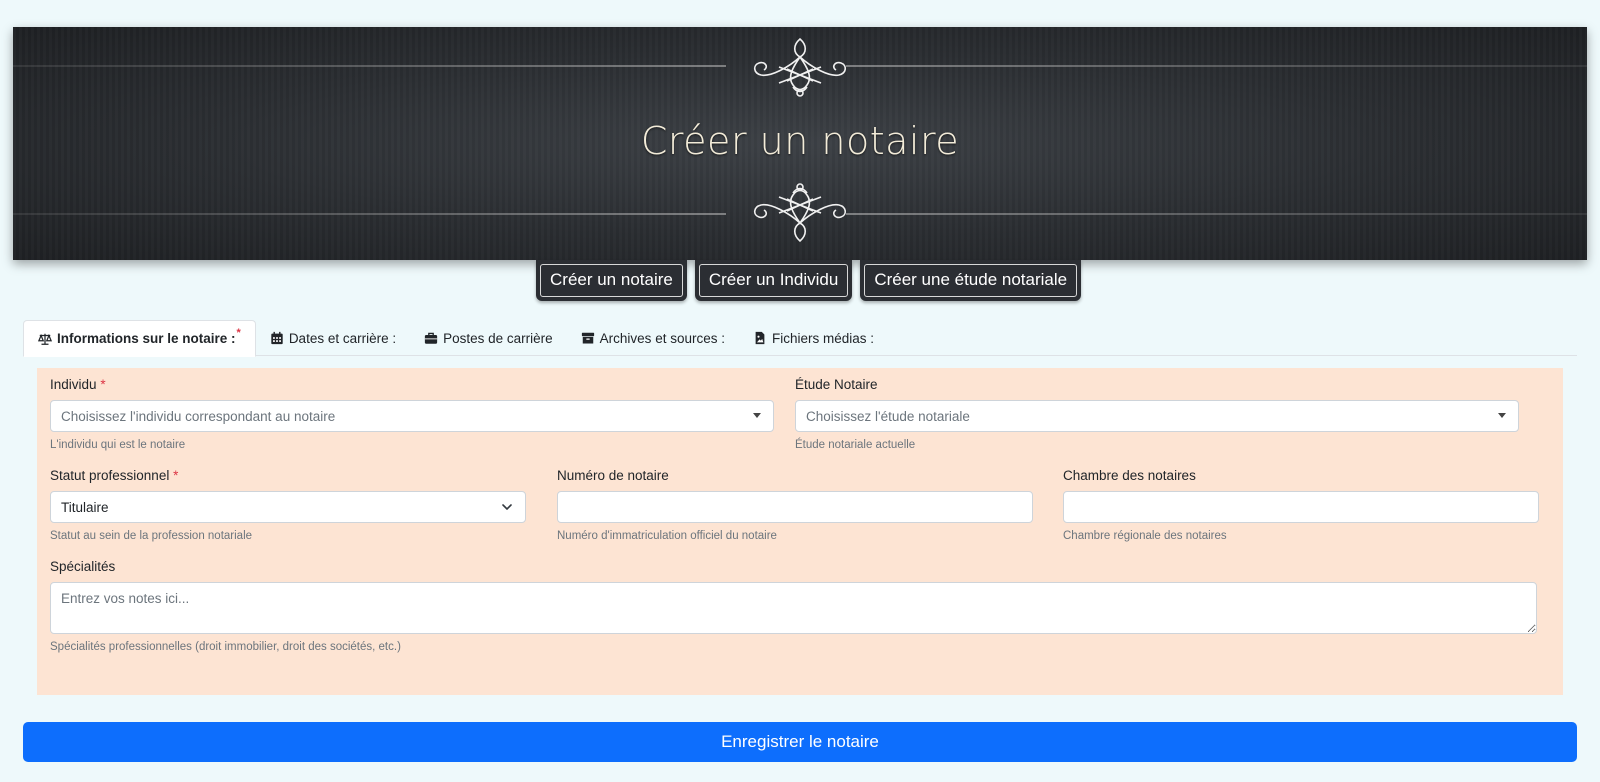 This screenshot has height=782, width=1600. I want to click on top-right-rule, so click(1216, 66).